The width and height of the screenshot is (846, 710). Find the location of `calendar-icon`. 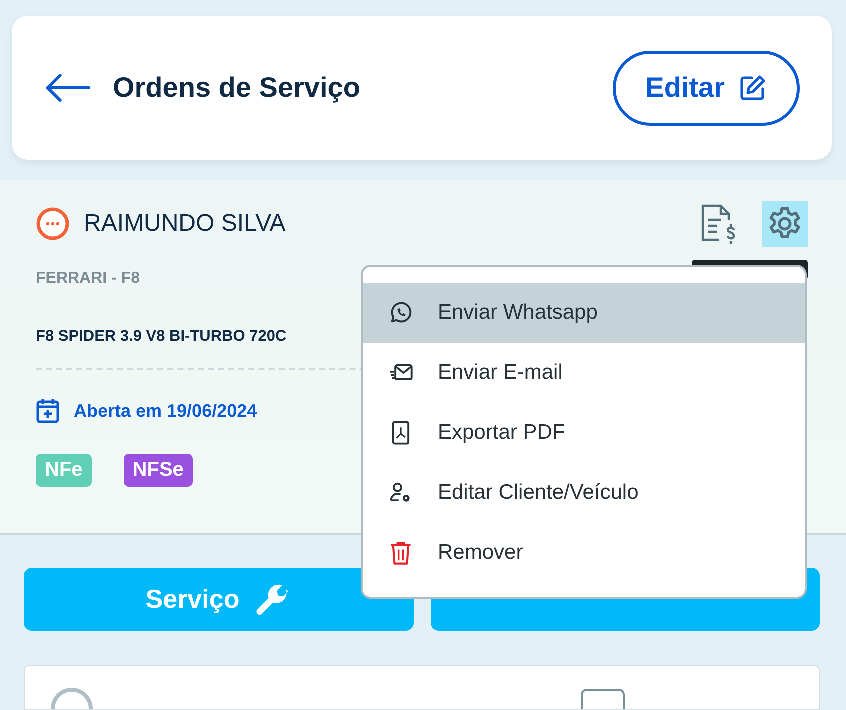

calendar-icon is located at coordinates (48, 411).